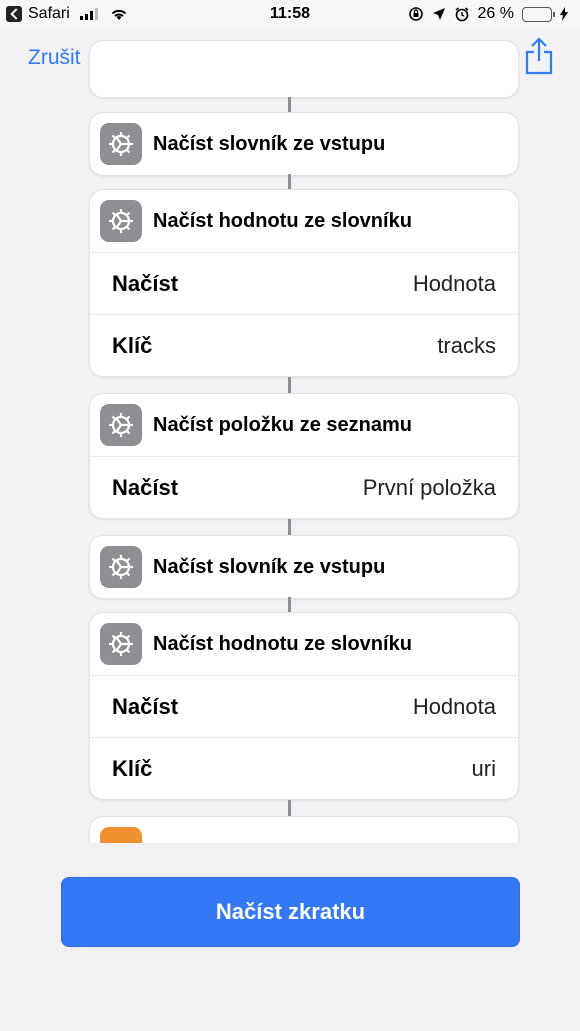 The image size is (580, 1031). What do you see at coordinates (282, 424) in the screenshot?
I see `action-title: Načíst položku ze seznamu` at bounding box center [282, 424].